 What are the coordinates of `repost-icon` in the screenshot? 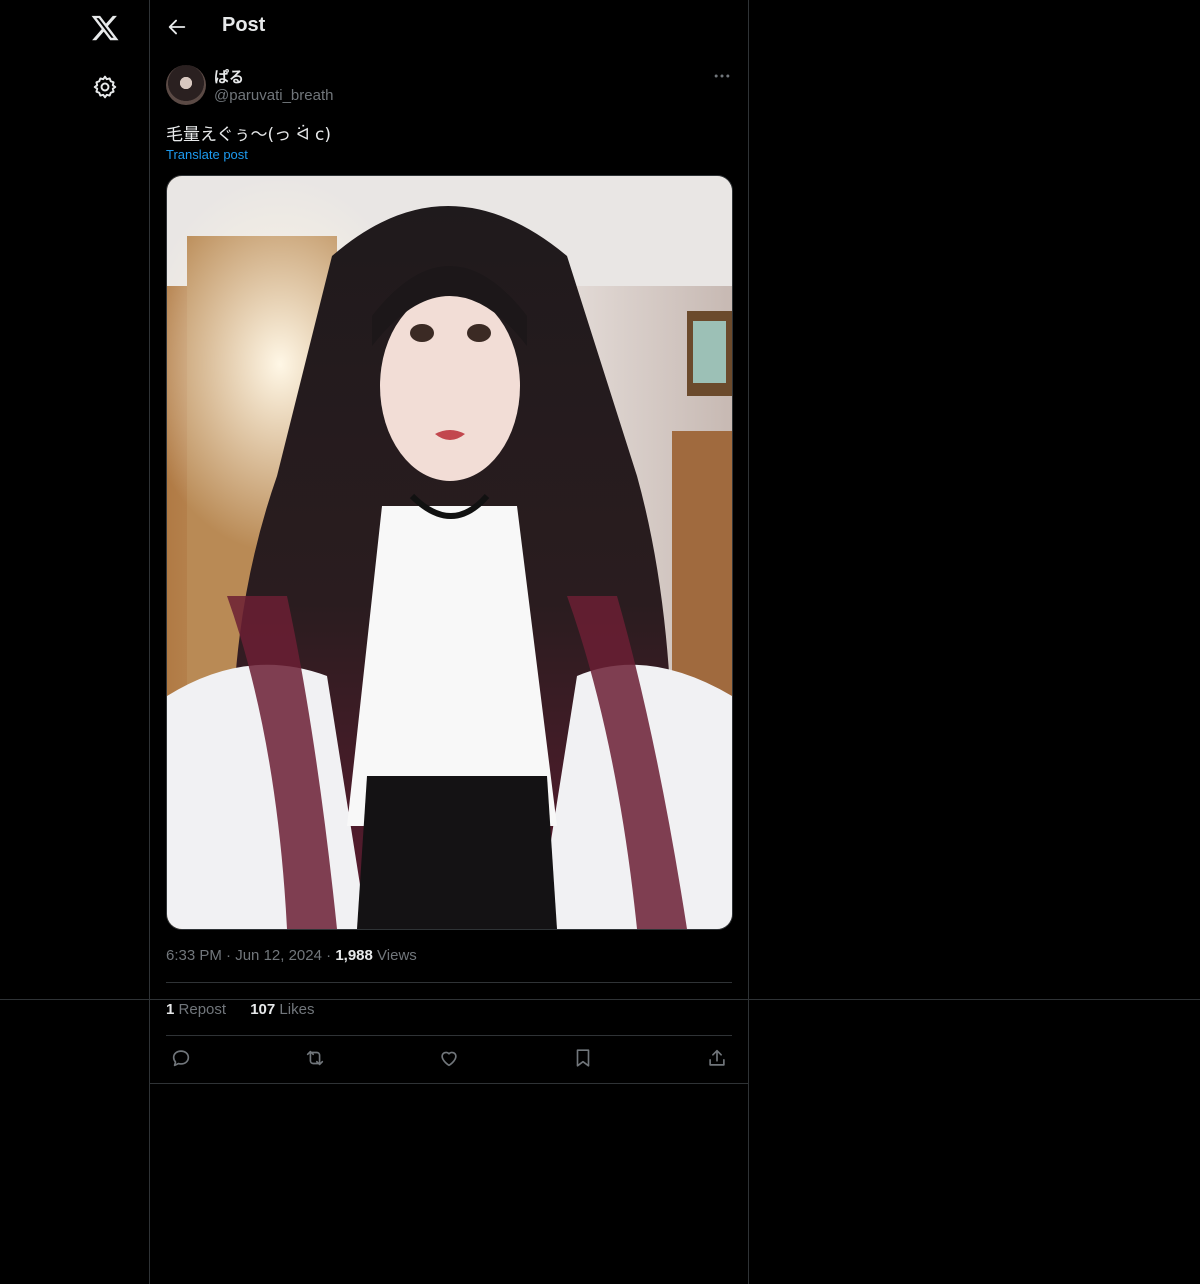 It's located at (315, 1058).